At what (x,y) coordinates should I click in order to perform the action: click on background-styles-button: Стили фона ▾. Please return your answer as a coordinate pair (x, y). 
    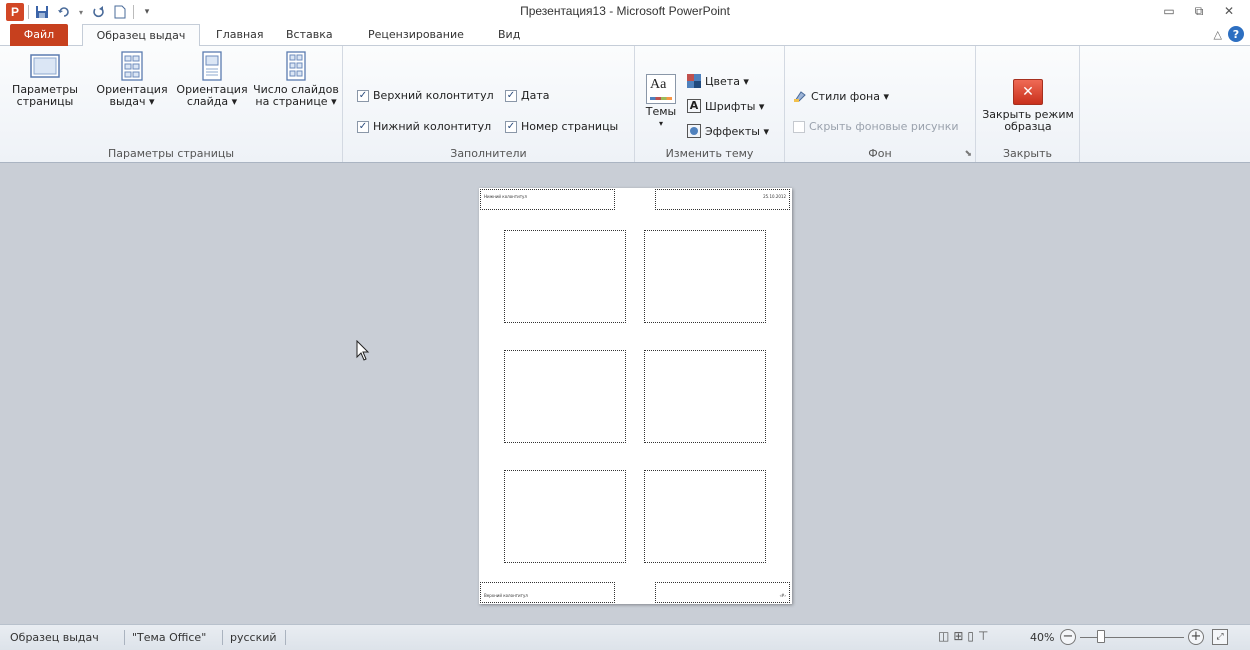
    Looking at the image, I should click on (841, 96).